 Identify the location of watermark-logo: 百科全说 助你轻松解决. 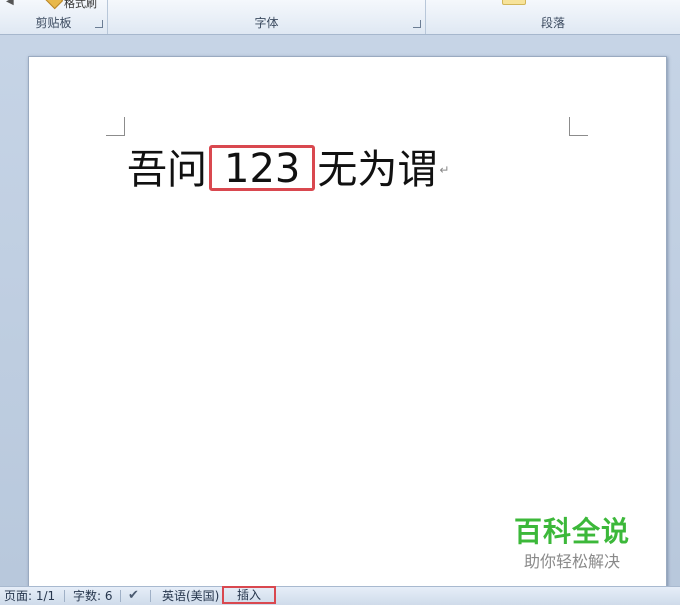
(572, 544).